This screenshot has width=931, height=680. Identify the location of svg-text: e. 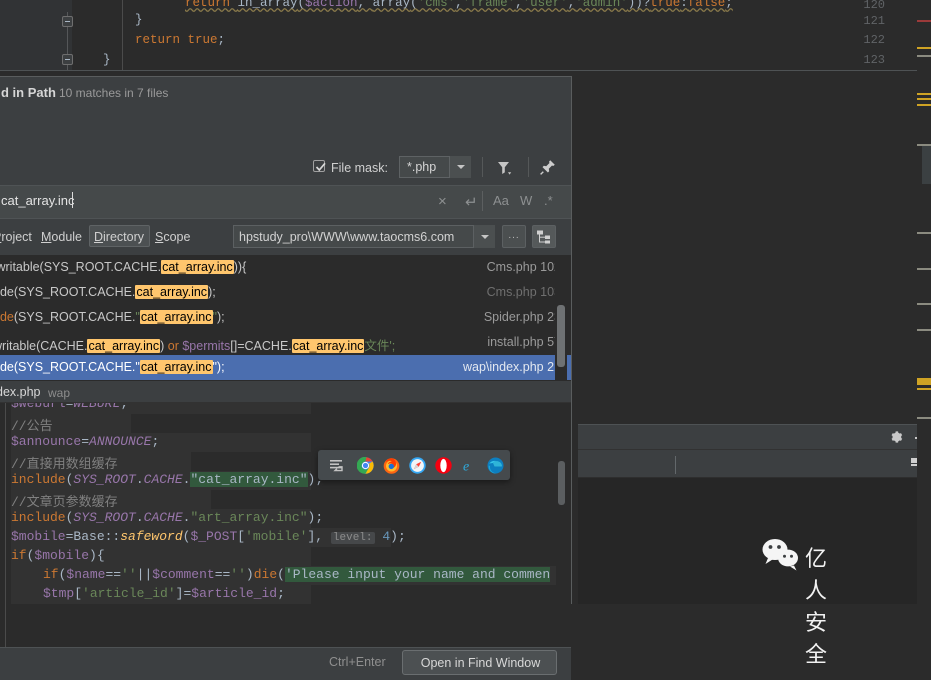
(466, 467).